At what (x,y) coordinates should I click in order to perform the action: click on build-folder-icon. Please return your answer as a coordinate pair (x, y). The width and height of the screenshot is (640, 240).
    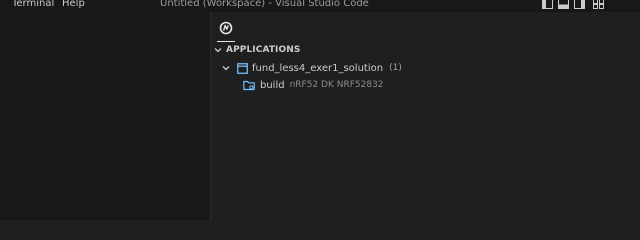
    Looking at the image, I should click on (249, 85).